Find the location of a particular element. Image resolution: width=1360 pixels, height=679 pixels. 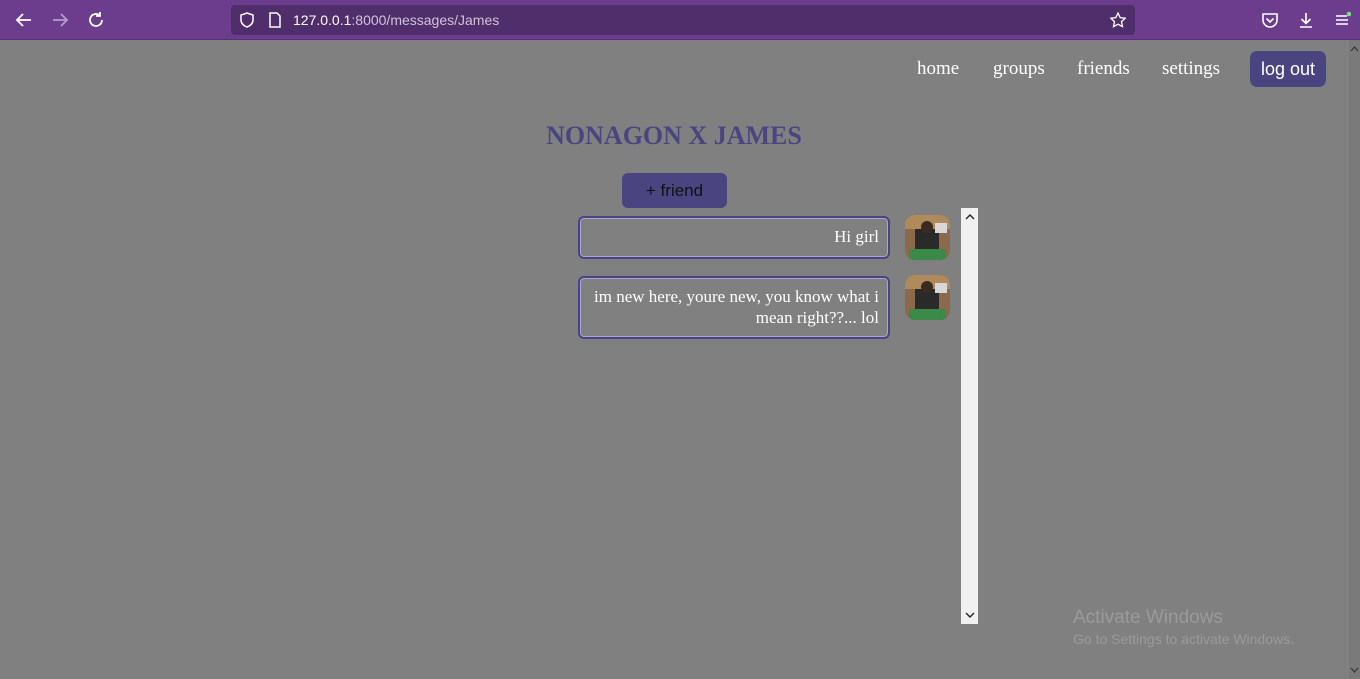

logout-button: log out is located at coordinates (1288, 69).